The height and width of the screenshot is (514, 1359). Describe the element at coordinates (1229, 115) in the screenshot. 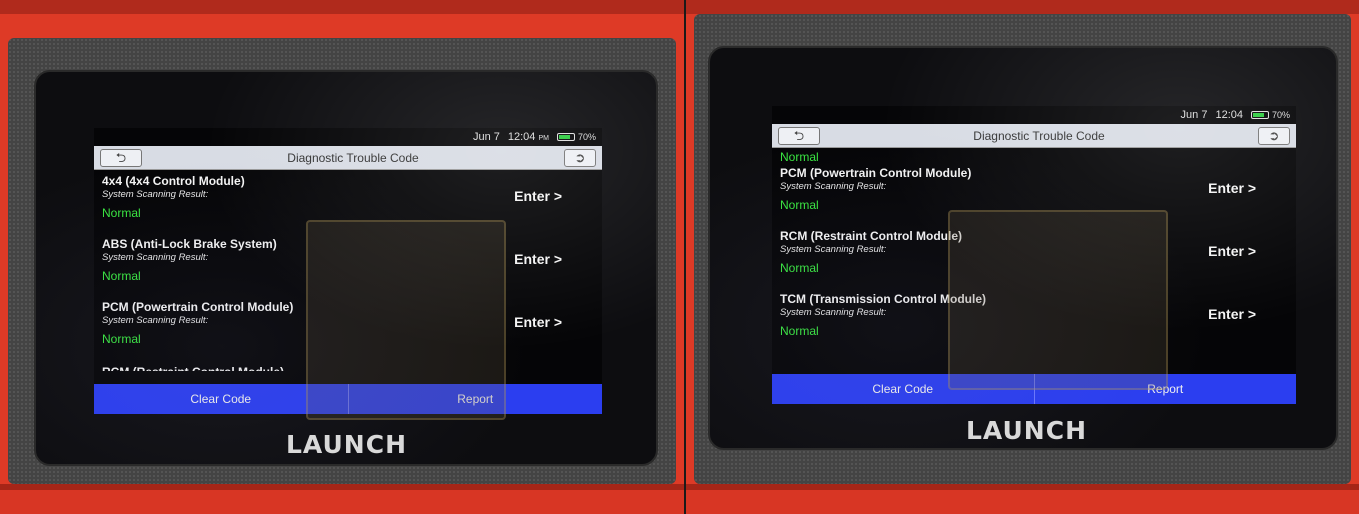

I see `status-time: 12:04` at that location.